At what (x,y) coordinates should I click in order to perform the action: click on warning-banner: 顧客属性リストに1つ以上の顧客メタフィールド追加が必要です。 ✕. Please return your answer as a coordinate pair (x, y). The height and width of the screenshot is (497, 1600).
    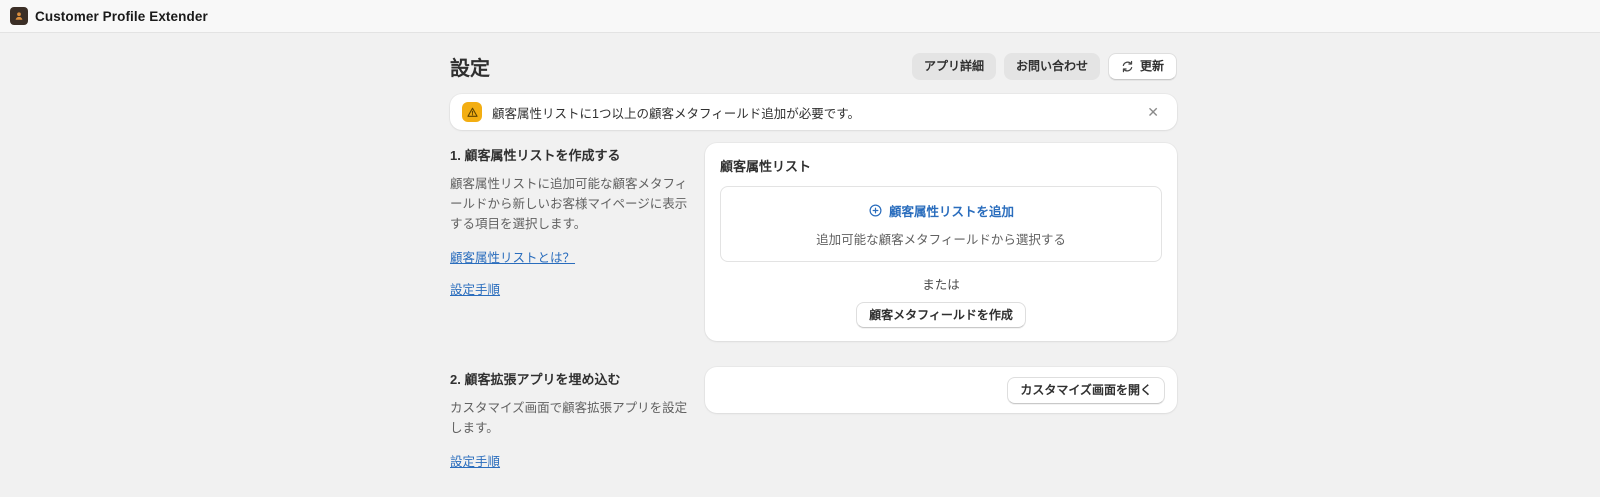
    Looking at the image, I should click on (813, 112).